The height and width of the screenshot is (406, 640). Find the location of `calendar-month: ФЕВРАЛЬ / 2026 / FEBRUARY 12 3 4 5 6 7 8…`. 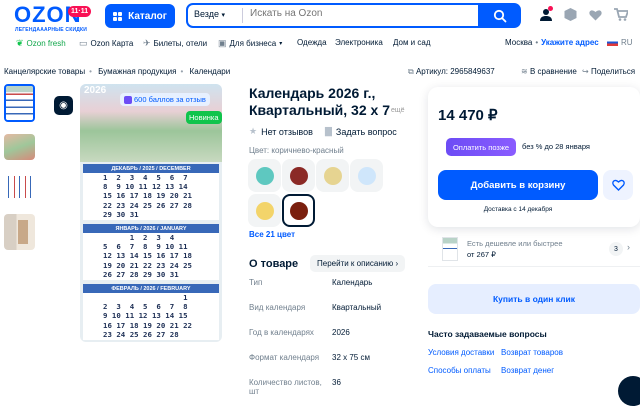

calendar-month: ФЕВРАЛЬ / 2026 / FEBRUARY 12 3 4 5 6 7 8… is located at coordinates (151, 312).